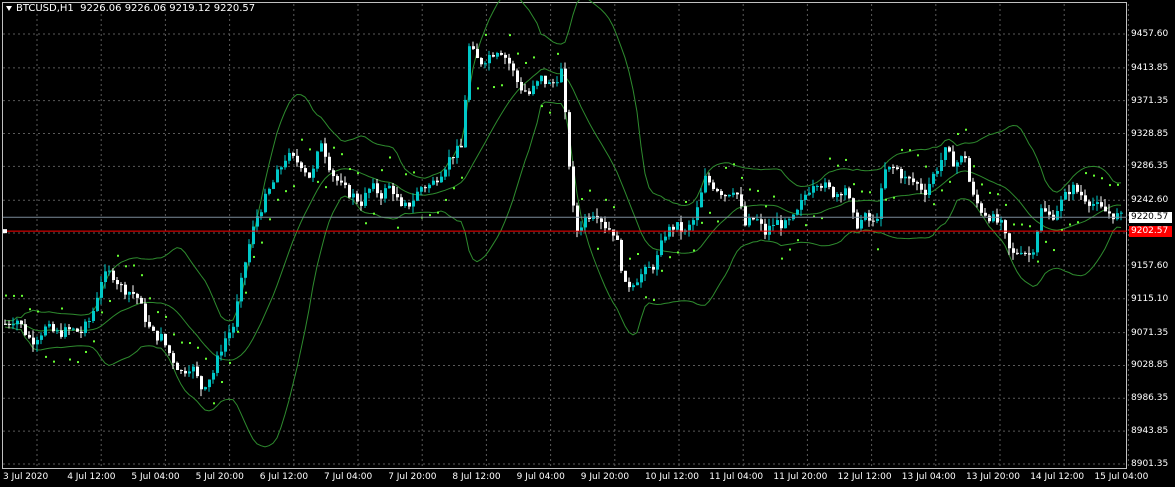 This screenshot has width=1175, height=487. I want to click on dropdown-triangle-icon, so click(9, 8).